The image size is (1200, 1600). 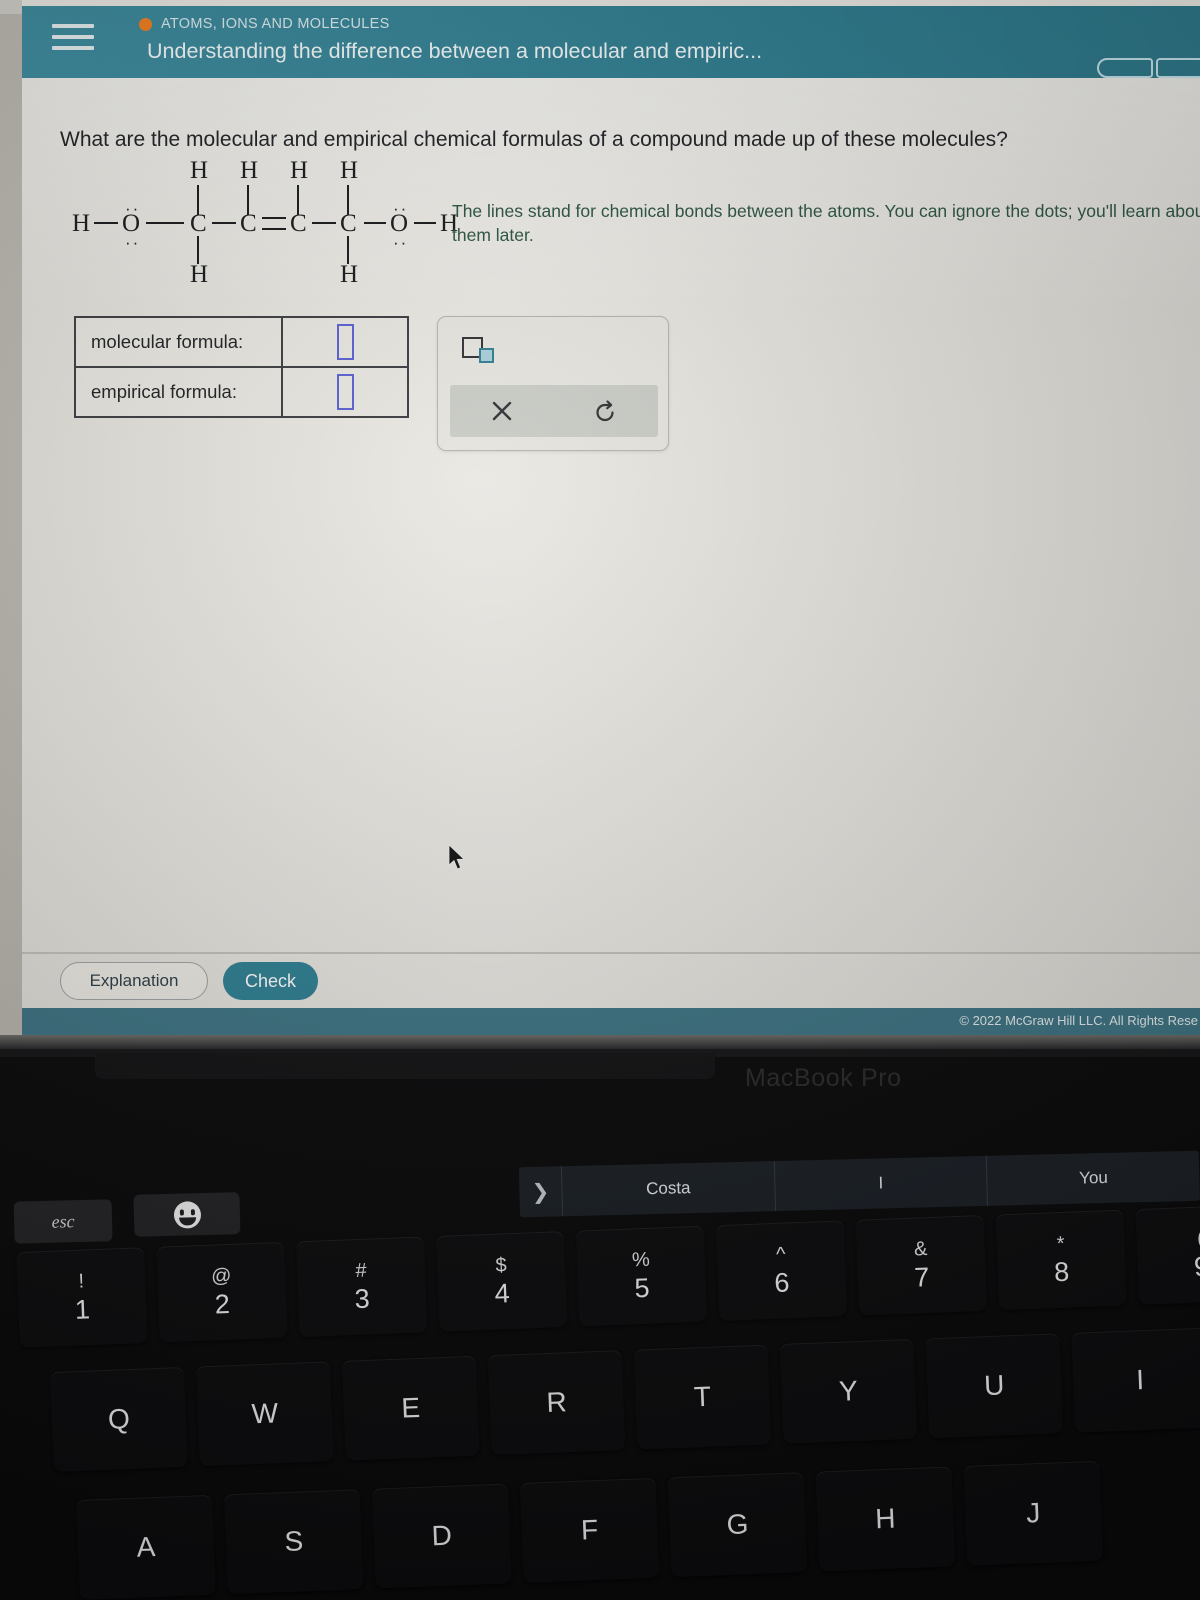 I want to click on bond-C1-C2, so click(x=224, y=223).